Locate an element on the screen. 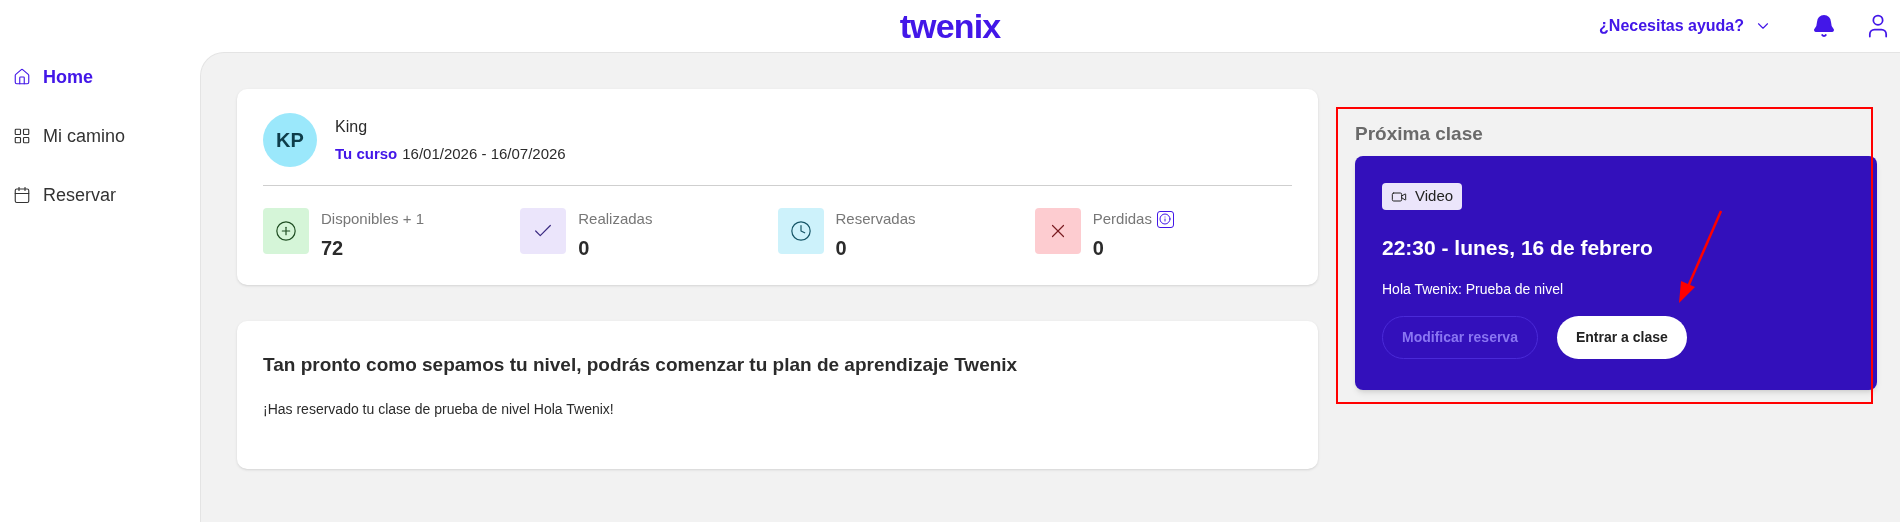  sidebar-item: Reservar is located at coordinates (106, 195).